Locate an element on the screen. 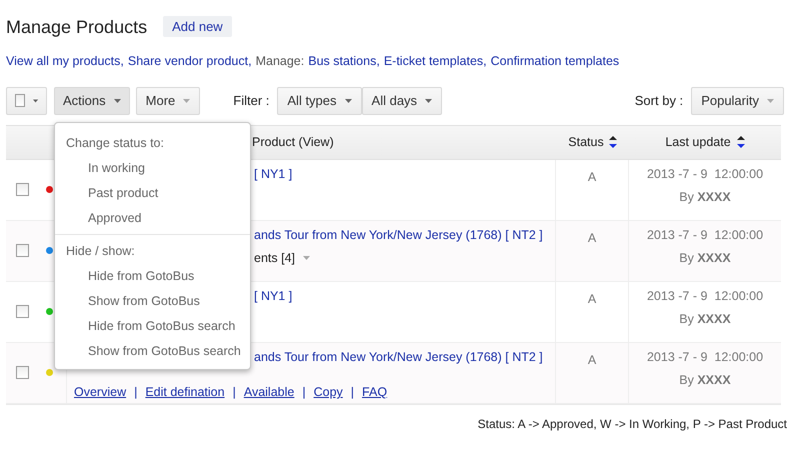  action-link: Overview is located at coordinates (100, 392).